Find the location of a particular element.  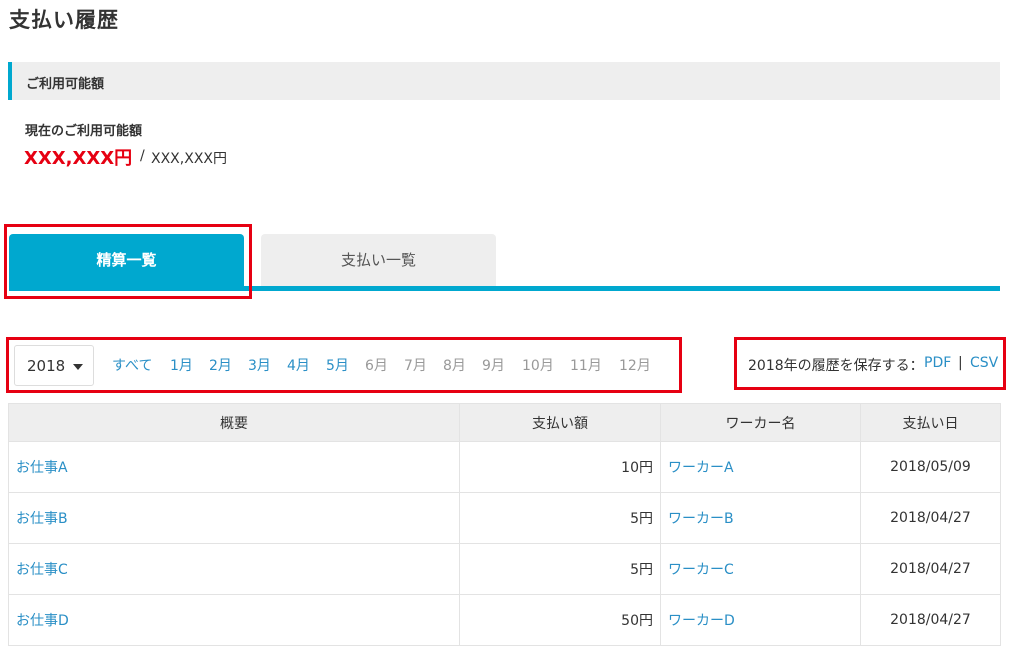

month-filter-10: 10月 is located at coordinates (538, 366).